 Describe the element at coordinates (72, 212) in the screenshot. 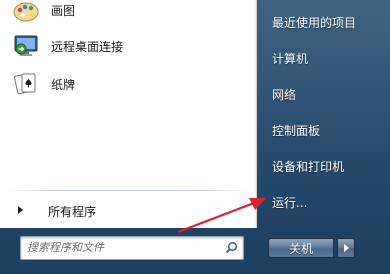

I see `all-programs-label: 所有程序` at that location.